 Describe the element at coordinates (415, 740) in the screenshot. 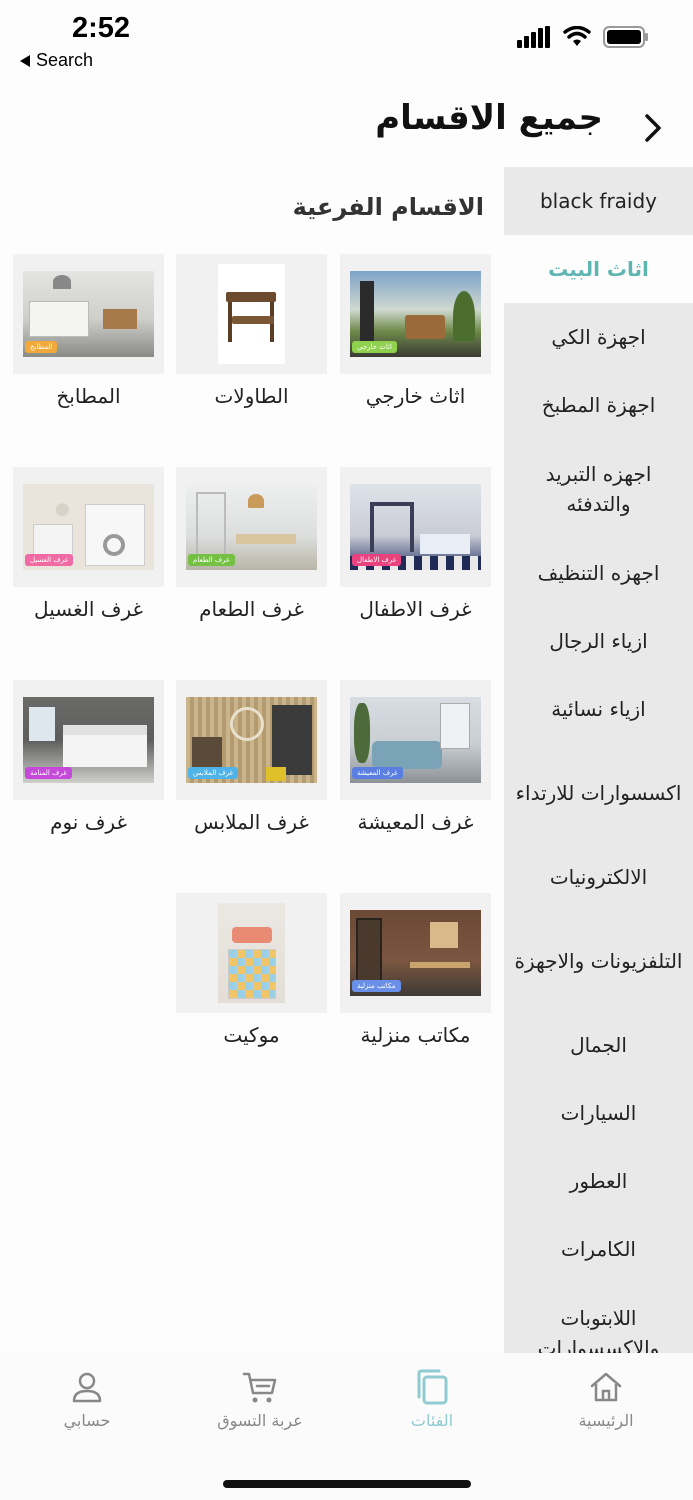

I see `subcategory-image: غرف المعيشة` at that location.